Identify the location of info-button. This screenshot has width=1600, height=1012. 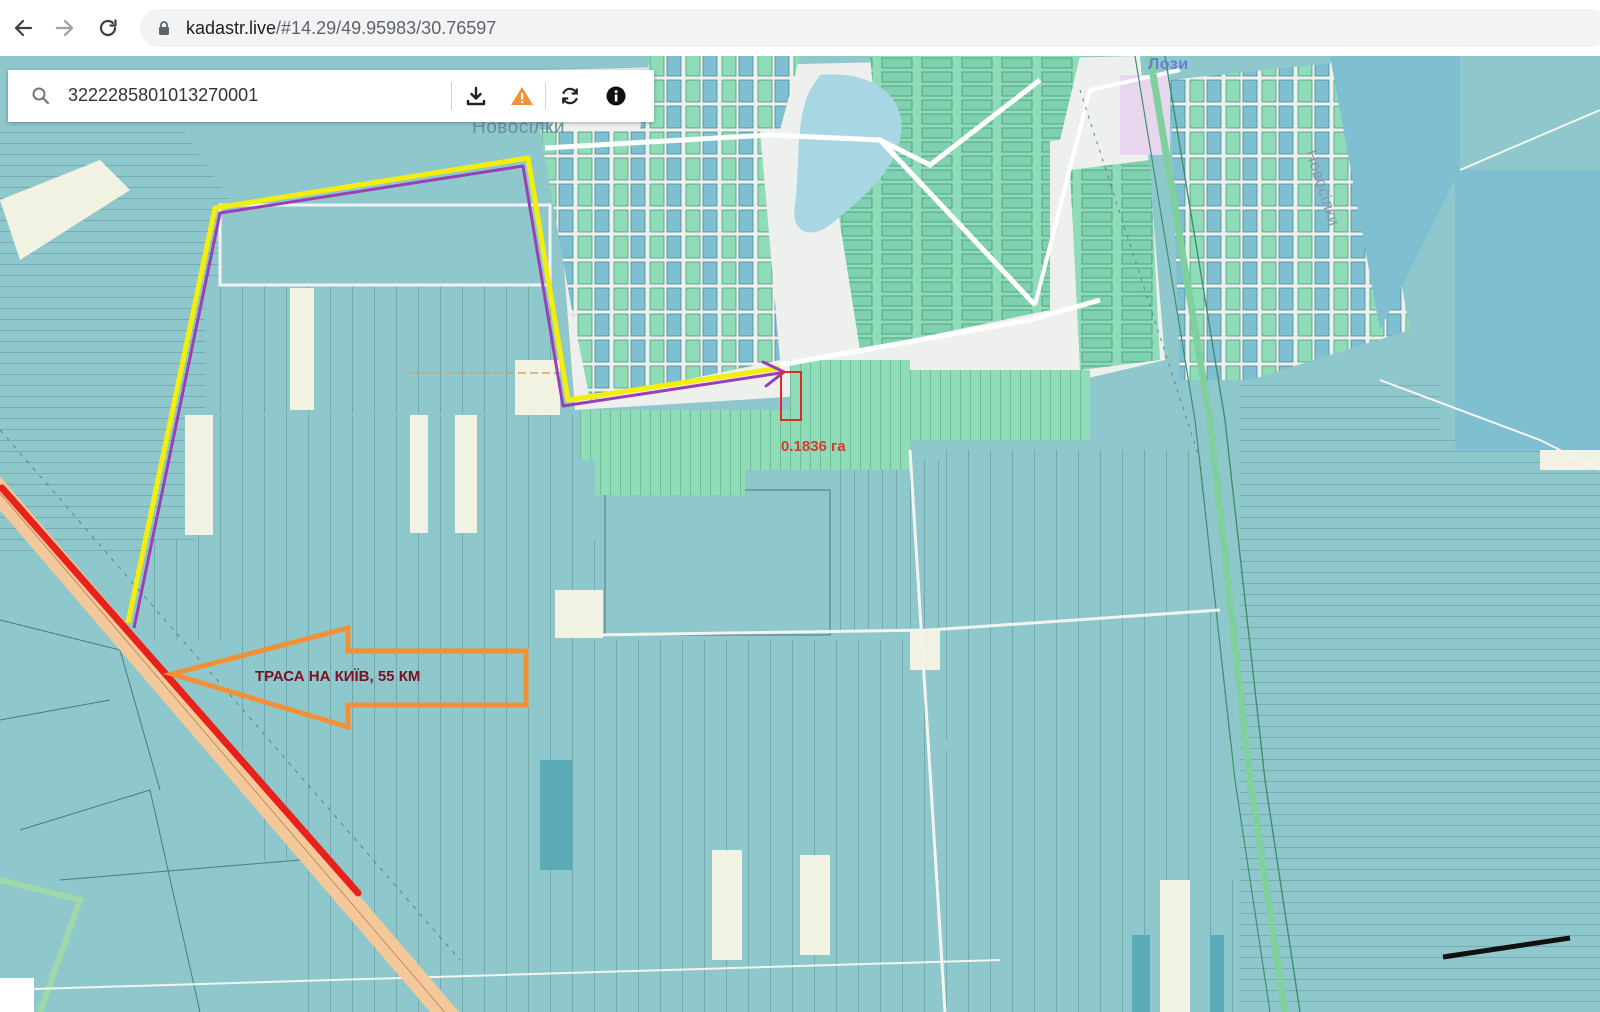
(616, 96).